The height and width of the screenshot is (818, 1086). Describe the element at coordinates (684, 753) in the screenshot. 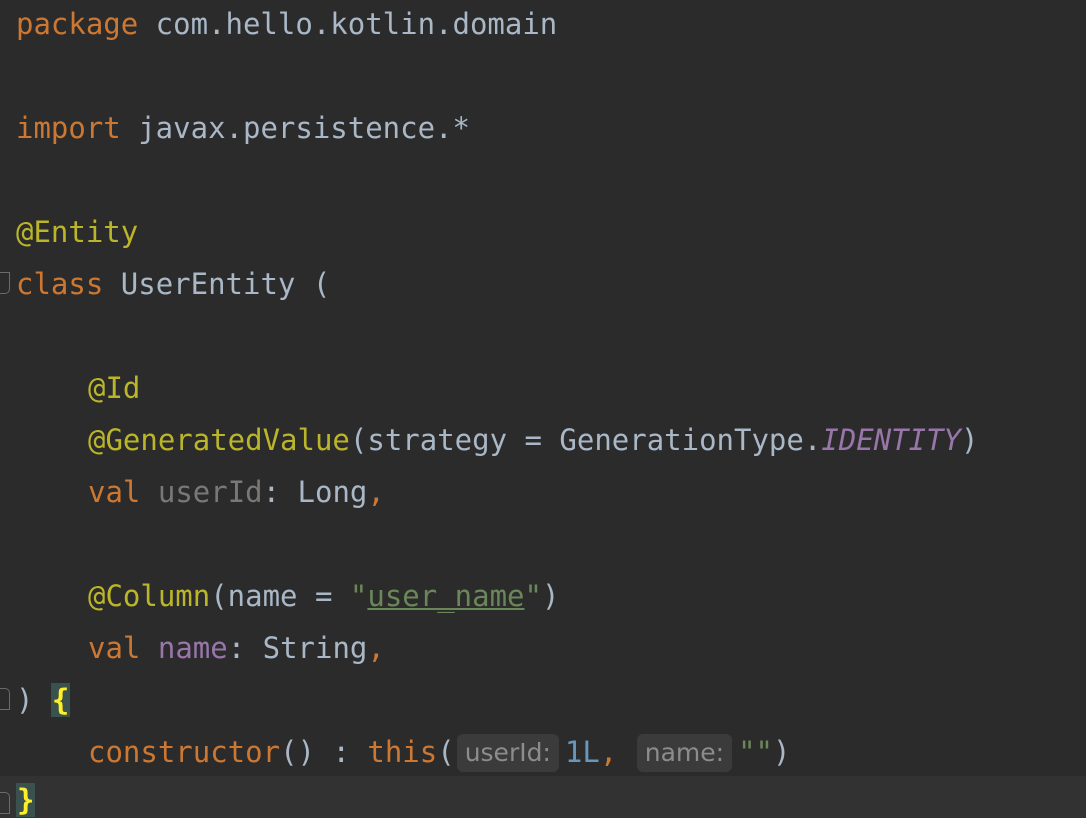

I see `parameter-hint: name:` at that location.